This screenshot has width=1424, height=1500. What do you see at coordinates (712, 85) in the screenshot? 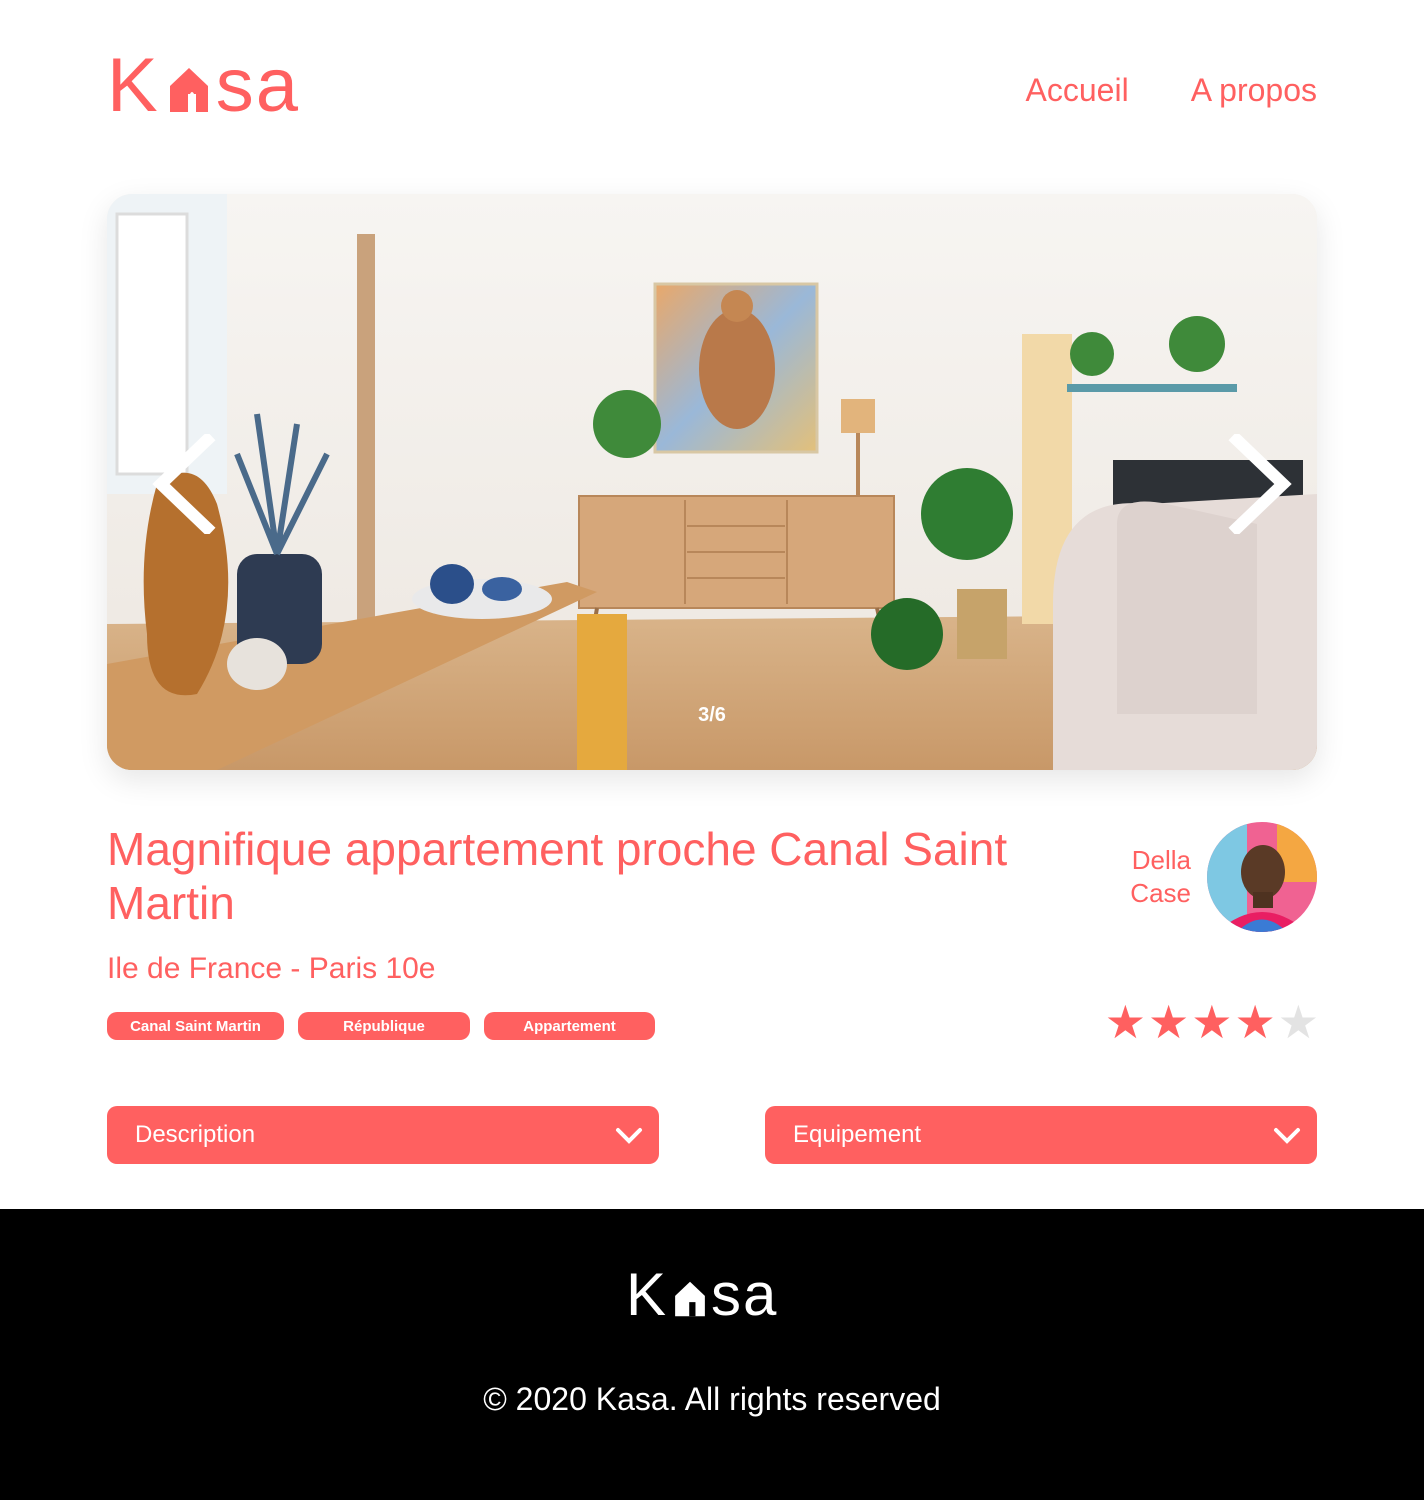
I see `header: K sa Accueil A propos` at bounding box center [712, 85].